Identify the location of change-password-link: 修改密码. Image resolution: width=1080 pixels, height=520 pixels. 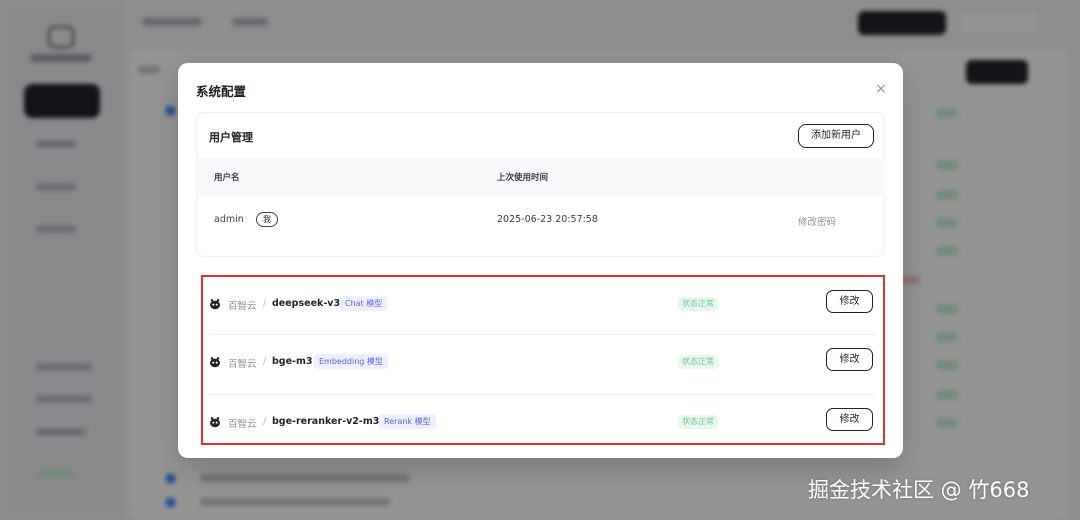
(817, 221).